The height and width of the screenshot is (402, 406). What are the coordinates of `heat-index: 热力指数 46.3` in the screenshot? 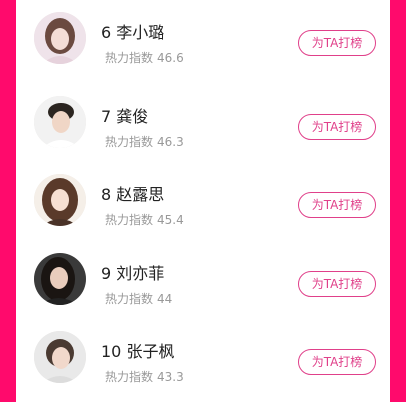 It's located at (144, 142).